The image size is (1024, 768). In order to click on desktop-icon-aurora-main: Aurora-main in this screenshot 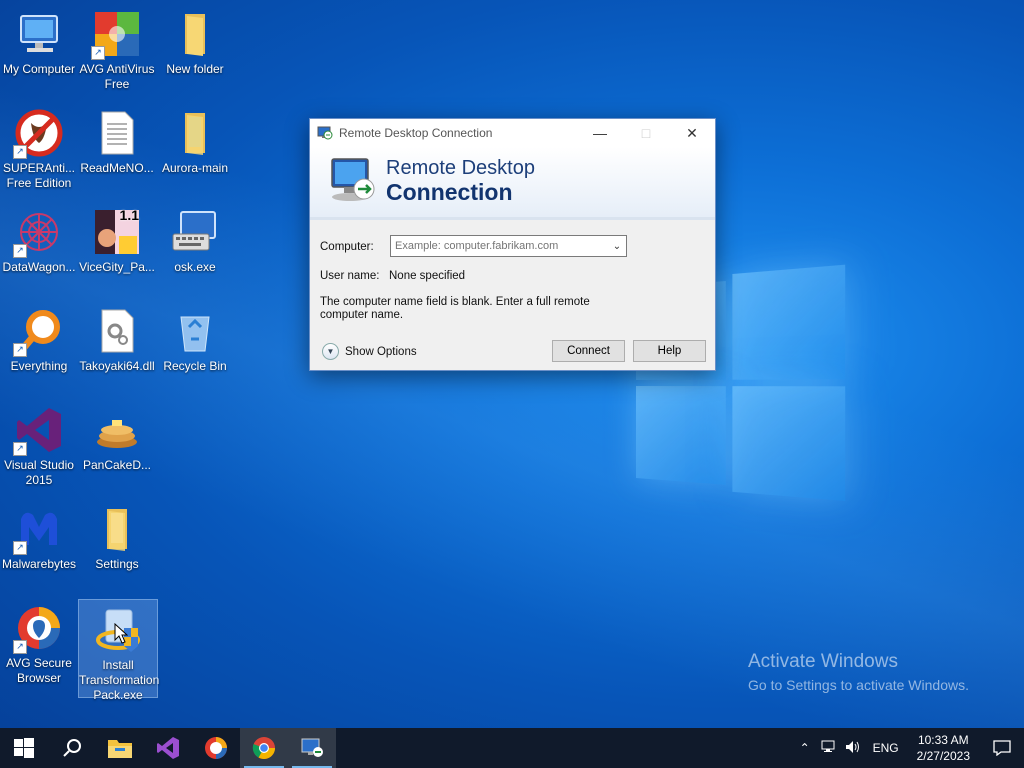, I will do `click(195, 139)`.